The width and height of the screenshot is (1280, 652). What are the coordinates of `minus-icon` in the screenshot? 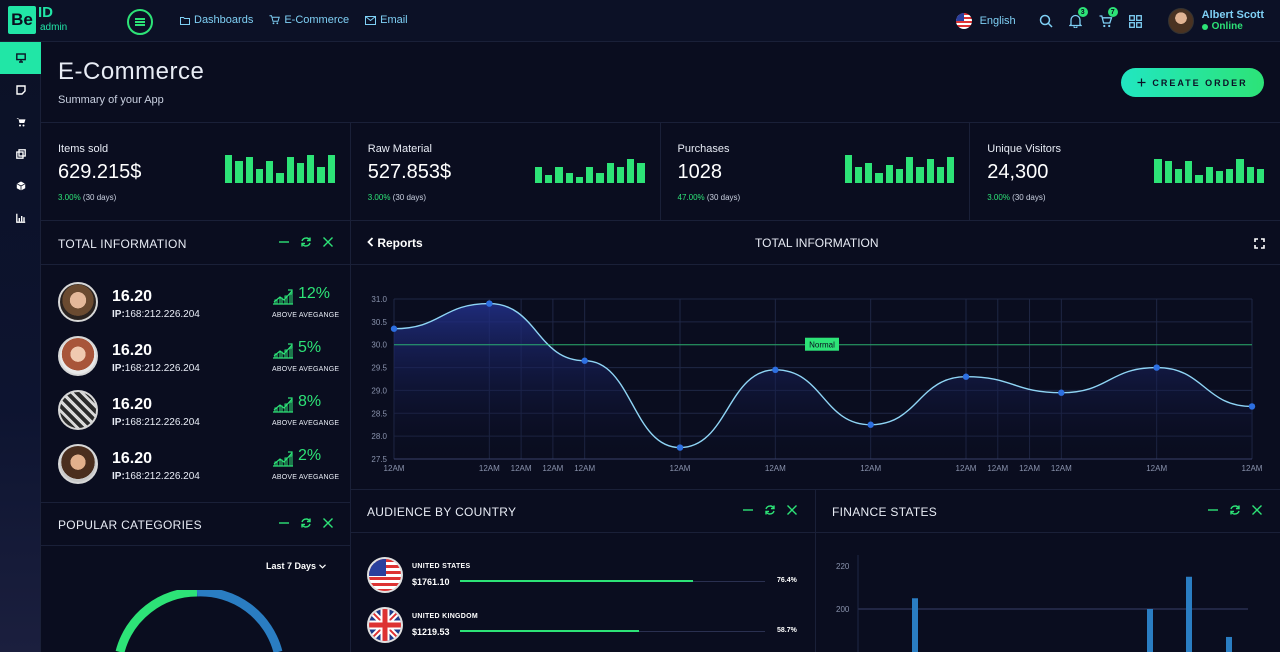 It's located at (1213, 510).